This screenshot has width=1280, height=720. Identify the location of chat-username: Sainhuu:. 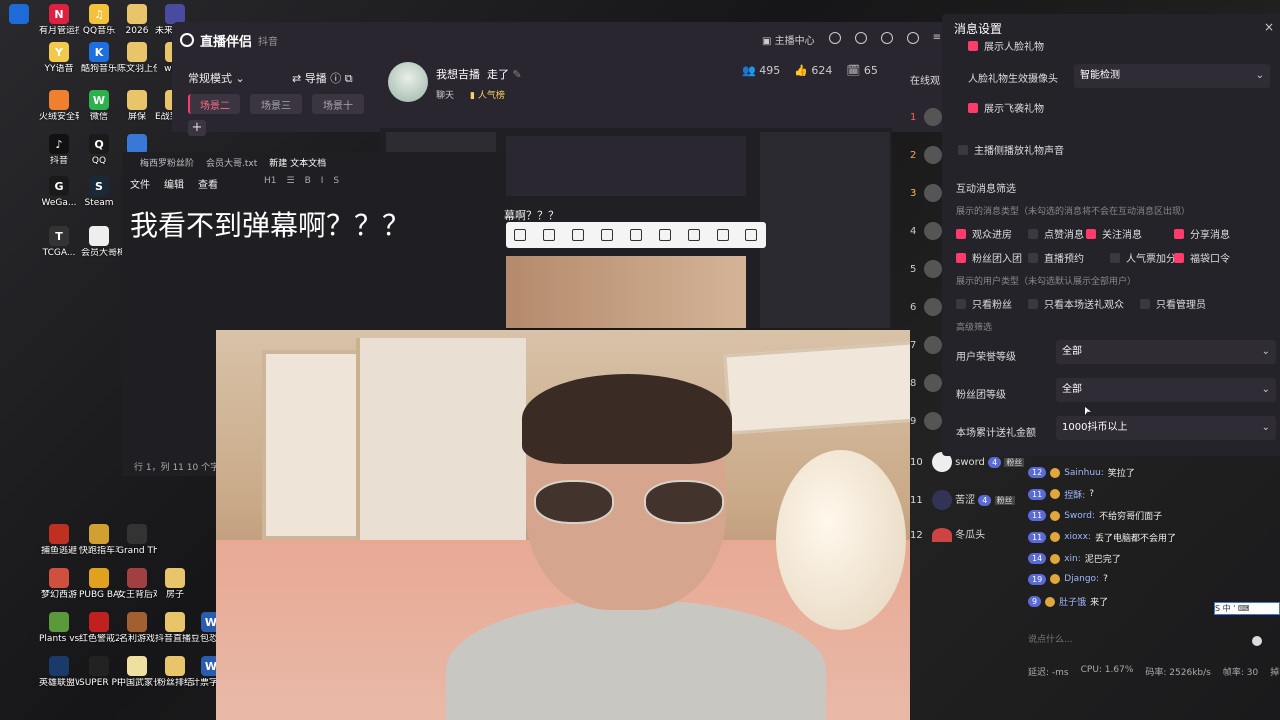
(1084, 473).